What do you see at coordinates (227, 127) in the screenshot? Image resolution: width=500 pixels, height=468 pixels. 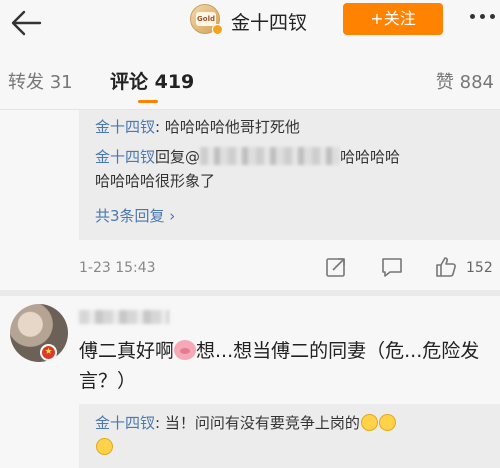 I see `reply-text: : 哈哈哈哈他哥打死他` at bounding box center [227, 127].